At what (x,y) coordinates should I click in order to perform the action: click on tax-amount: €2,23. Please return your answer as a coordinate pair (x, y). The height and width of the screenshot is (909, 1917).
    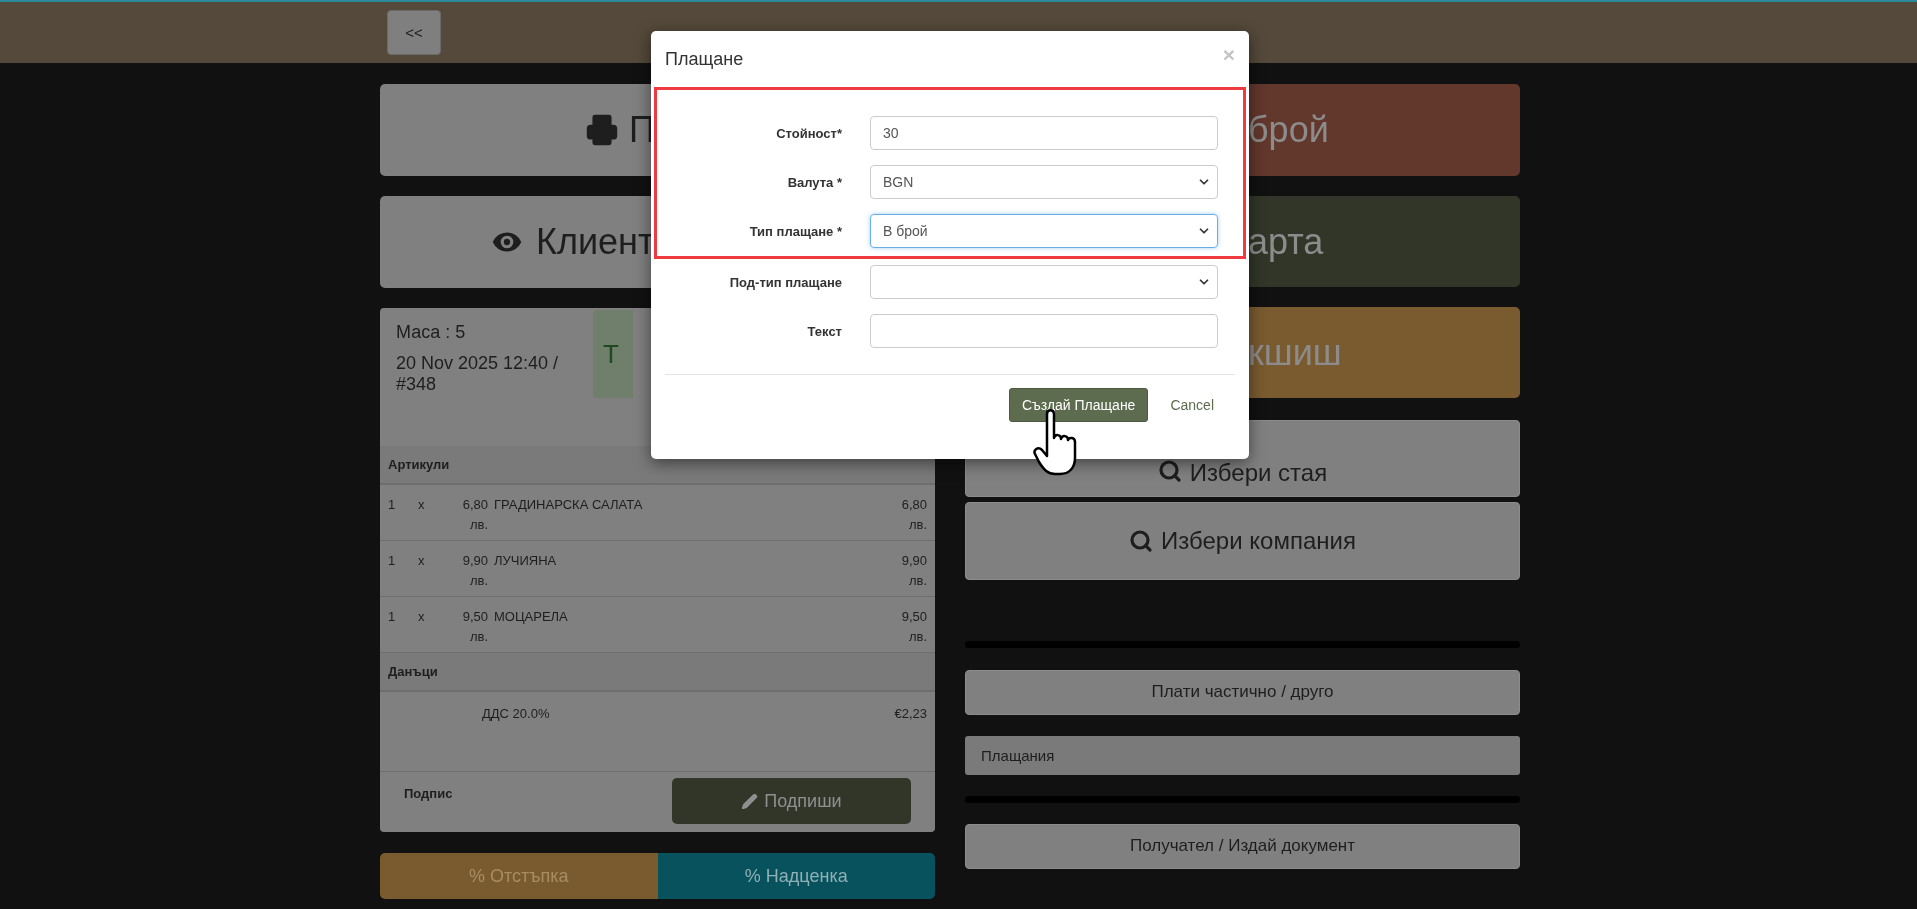
    Looking at the image, I should click on (910, 714).